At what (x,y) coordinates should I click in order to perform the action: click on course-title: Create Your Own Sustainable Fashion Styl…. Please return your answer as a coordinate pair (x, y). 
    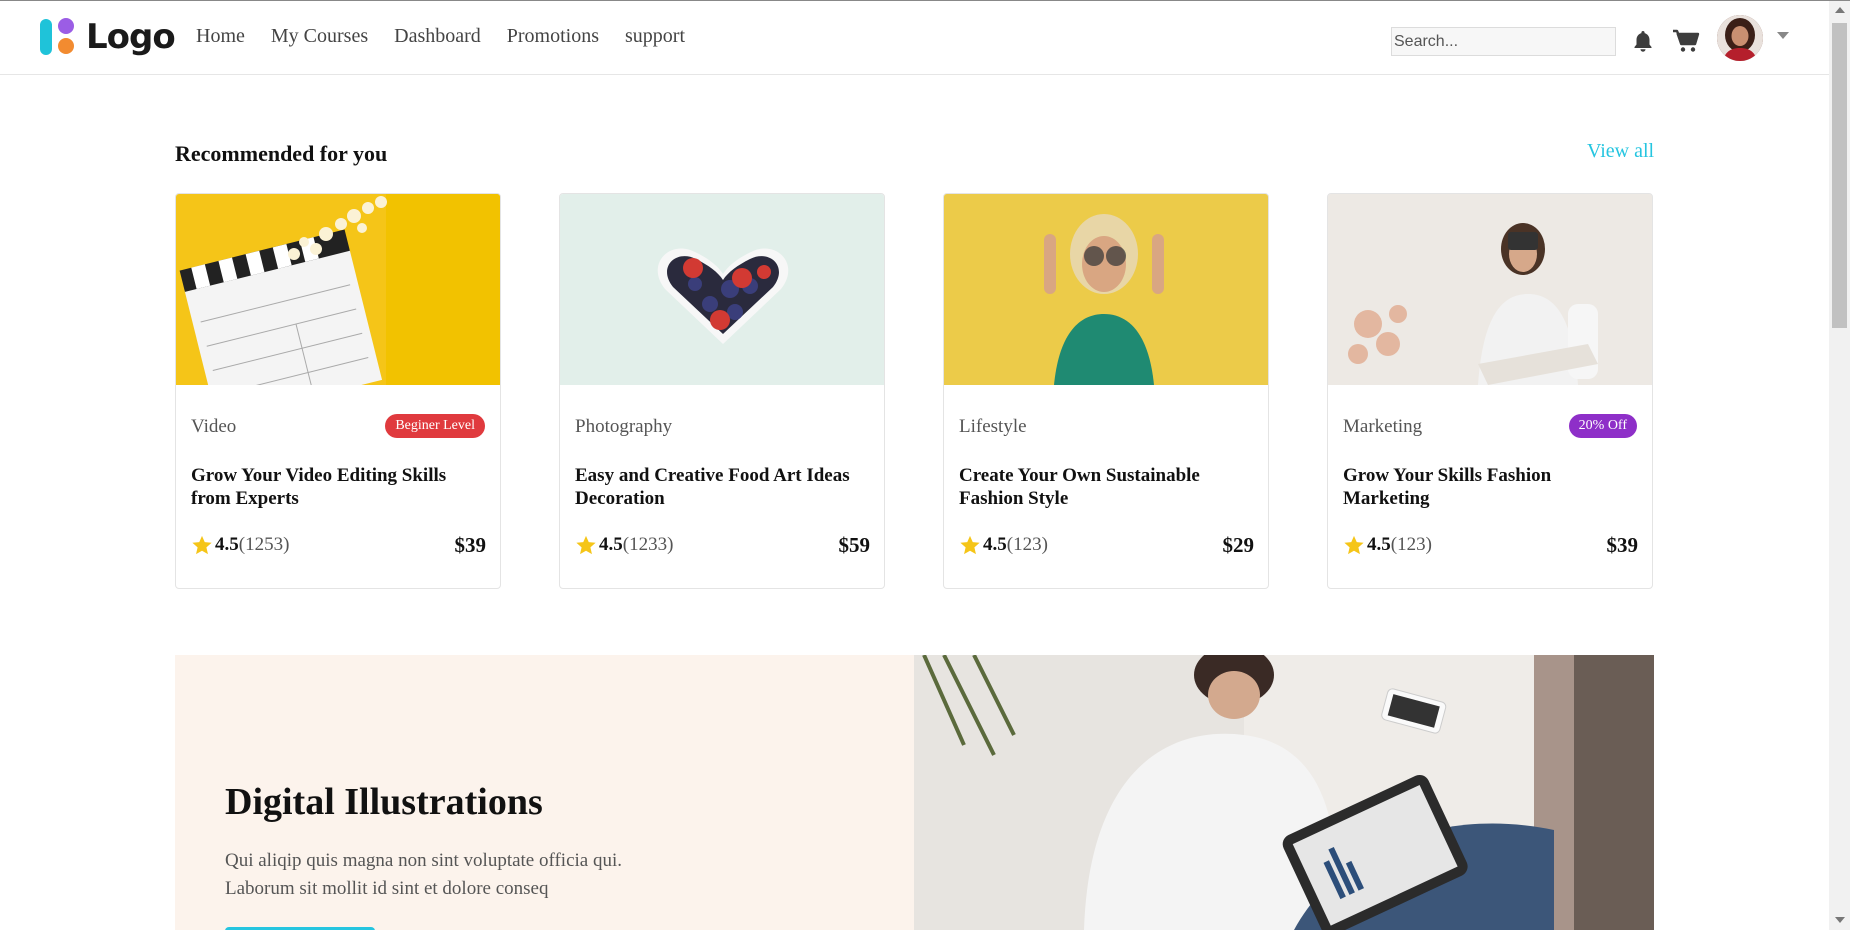
    Looking at the image, I should click on (1107, 487).